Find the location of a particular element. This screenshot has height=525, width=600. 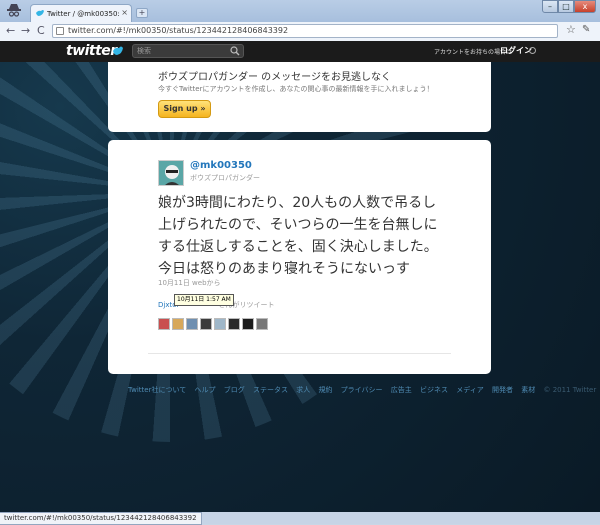

footer-link: ヘルプ is located at coordinates (205, 390).